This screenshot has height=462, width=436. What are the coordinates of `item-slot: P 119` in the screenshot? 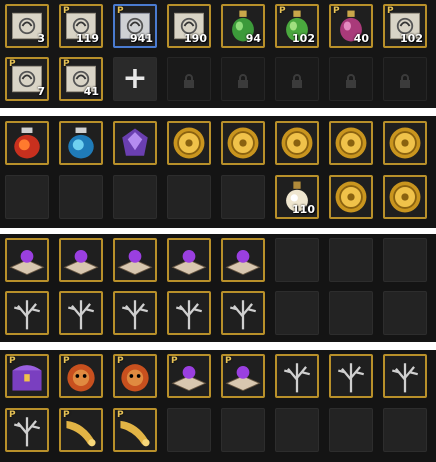 It's located at (81, 26).